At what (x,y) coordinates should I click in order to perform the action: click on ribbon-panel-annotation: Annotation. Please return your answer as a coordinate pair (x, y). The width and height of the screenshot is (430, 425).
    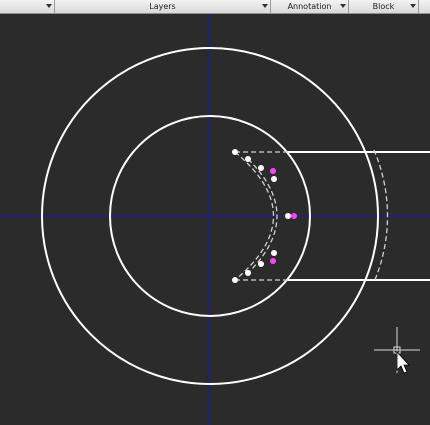
    Looking at the image, I should click on (310, 6).